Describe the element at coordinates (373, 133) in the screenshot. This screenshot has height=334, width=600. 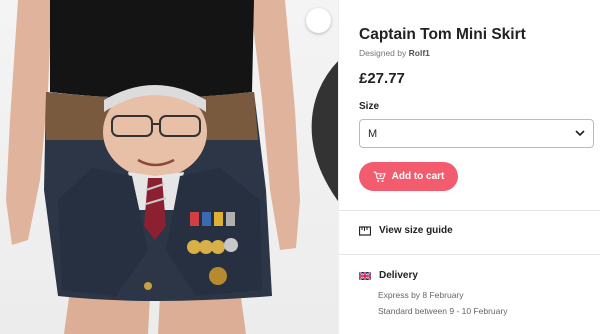
I see `size-selected-value: M` at that location.